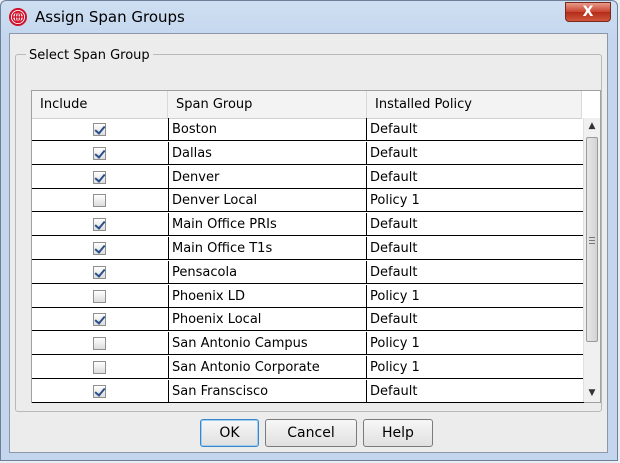 This screenshot has height=463, width=620. I want to click on window-title: Assign Span Groups, so click(110, 17).